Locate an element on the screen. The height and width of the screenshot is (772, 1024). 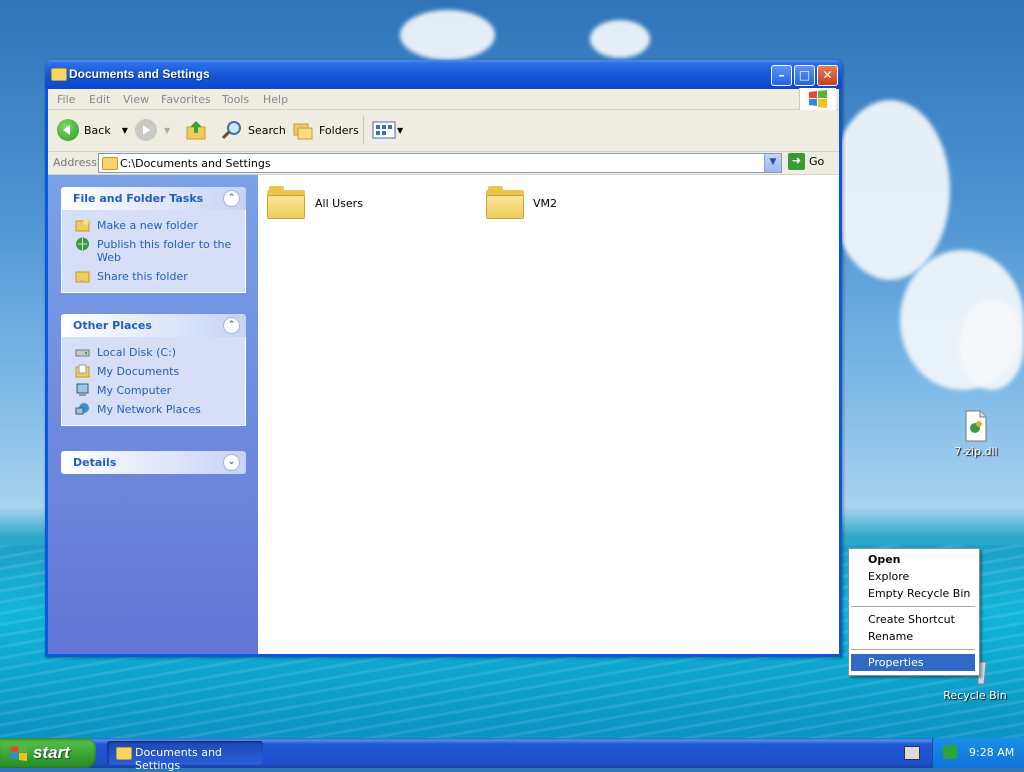
views-button: ▼ is located at coordinates (387, 130).